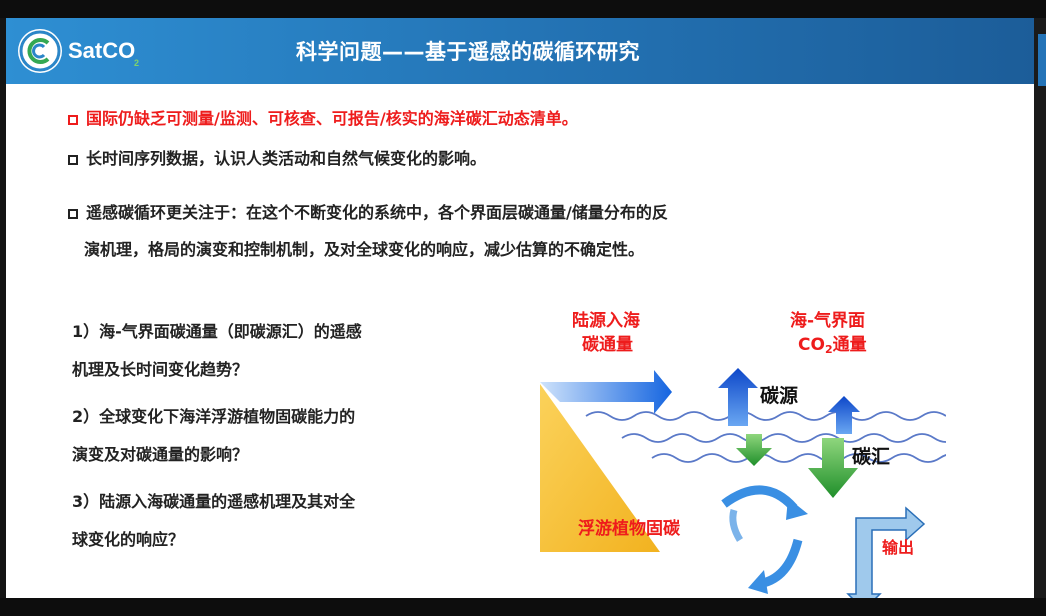 This screenshot has width=1046, height=616. What do you see at coordinates (1042, 60) in the screenshot?
I see `right-accent-bar` at bounding box center [1042, 60].